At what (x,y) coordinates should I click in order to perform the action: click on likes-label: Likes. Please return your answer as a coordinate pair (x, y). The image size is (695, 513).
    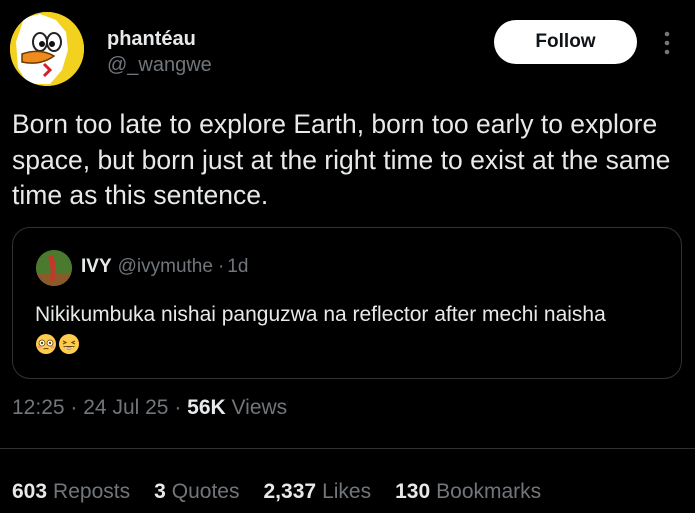
    Looking at the image, I should click on (347, 491).